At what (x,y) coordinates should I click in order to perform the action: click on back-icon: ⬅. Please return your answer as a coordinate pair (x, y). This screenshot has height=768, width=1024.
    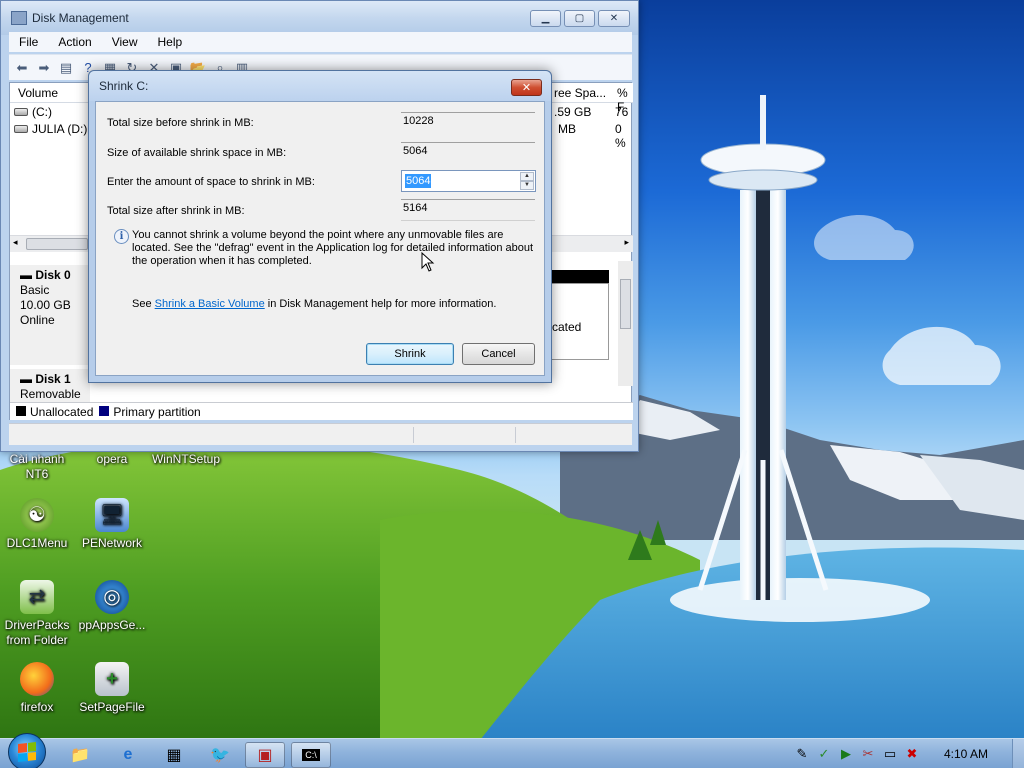
    Looking at the image, I should click on (22, 68).